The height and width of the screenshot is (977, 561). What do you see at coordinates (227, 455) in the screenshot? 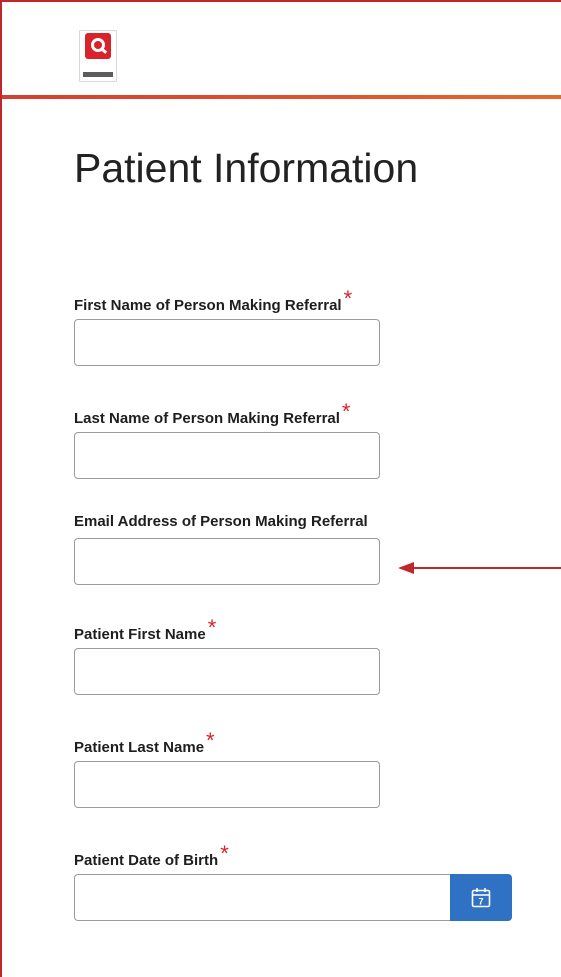
I see `referrer-last-name-input` at bounding box center [227, 455].